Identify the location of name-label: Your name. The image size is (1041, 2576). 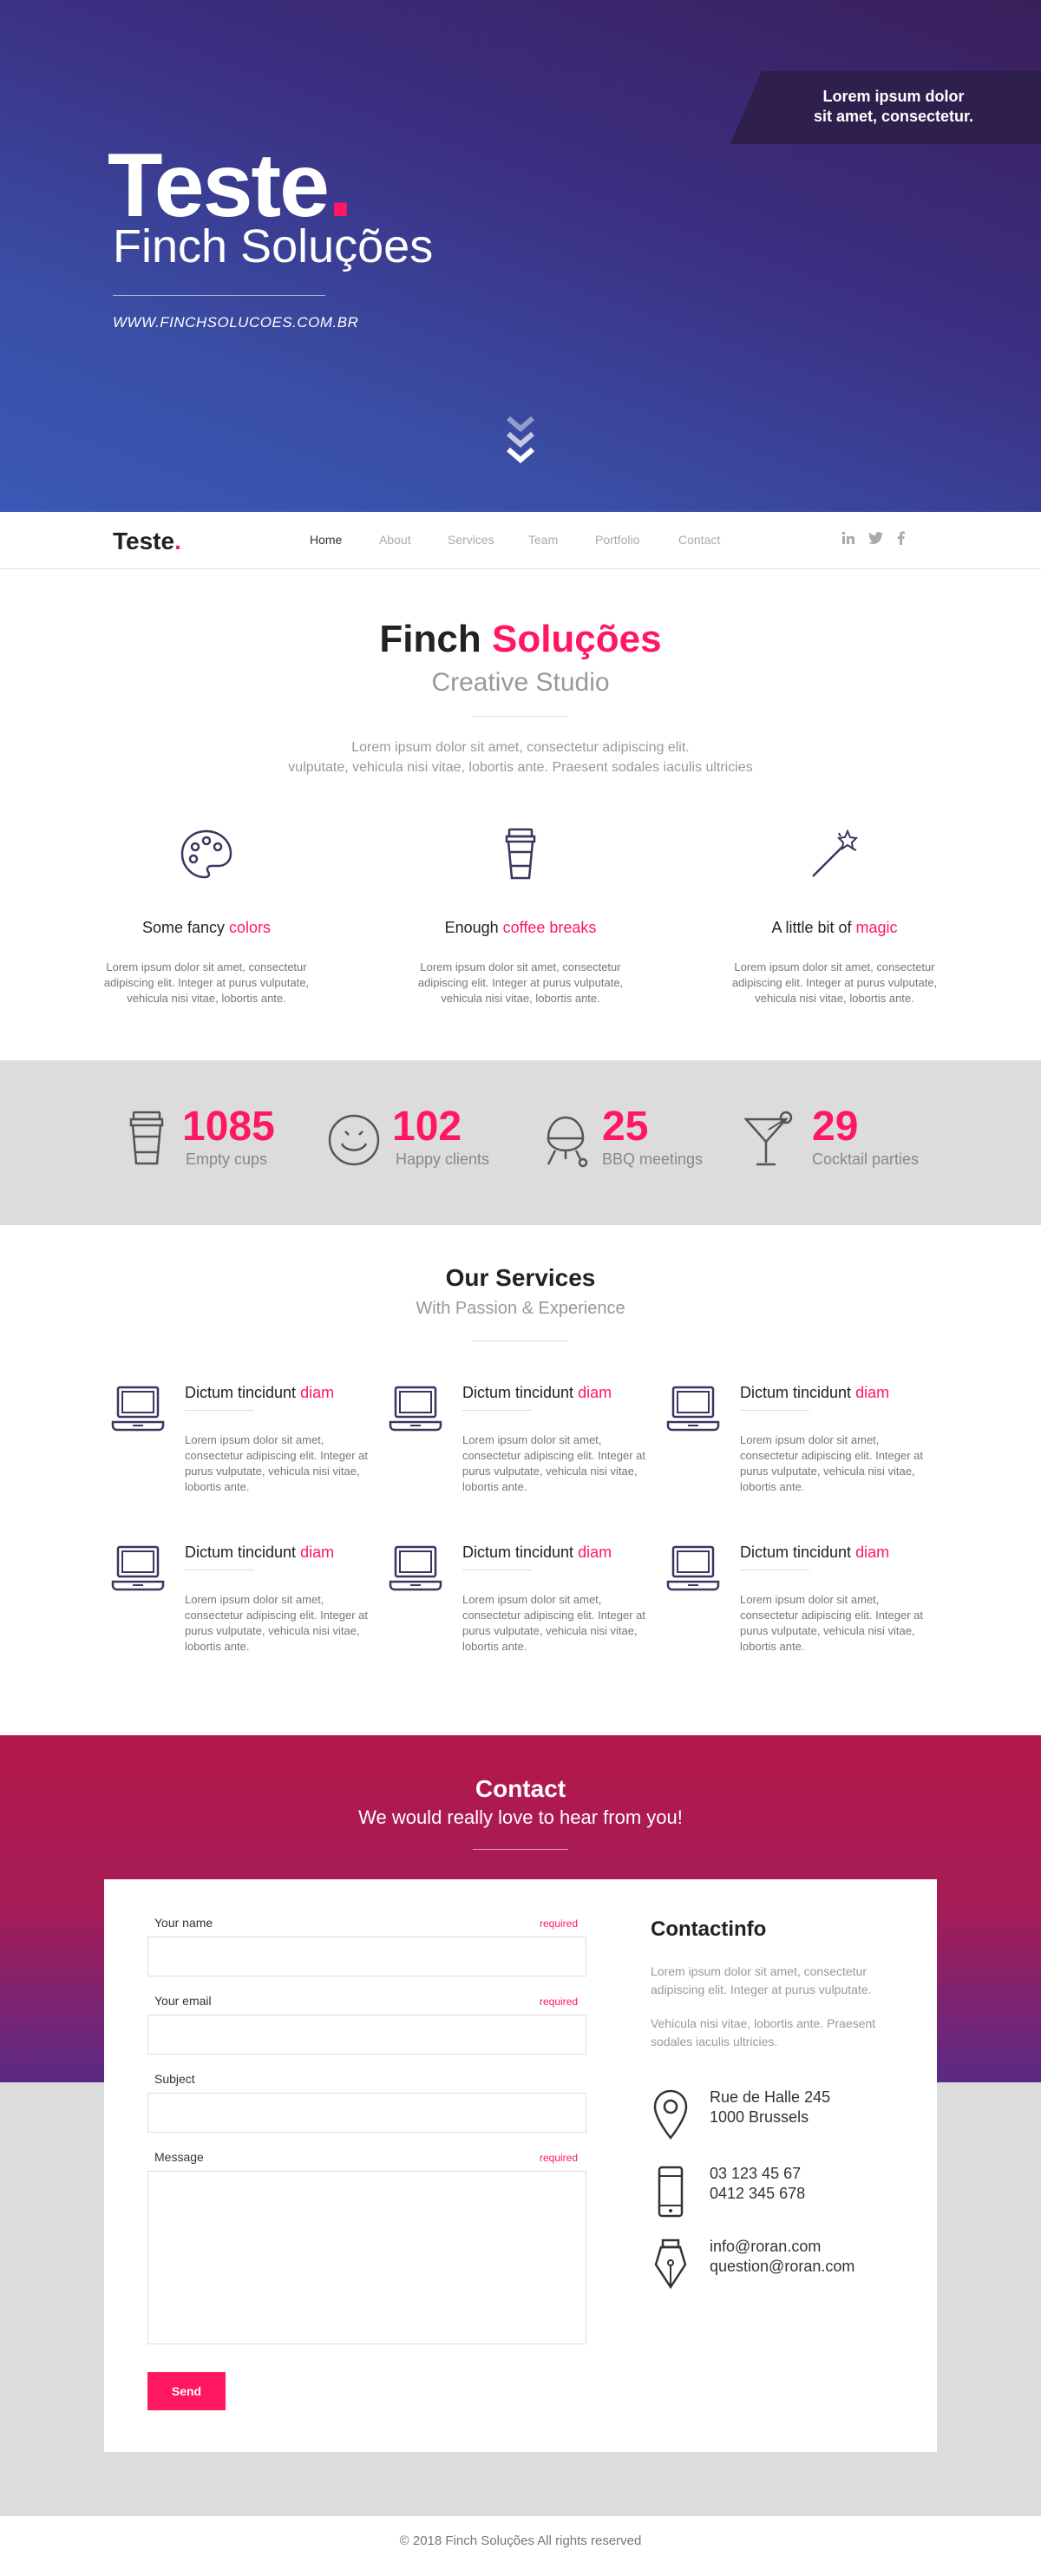
(183, 1923).